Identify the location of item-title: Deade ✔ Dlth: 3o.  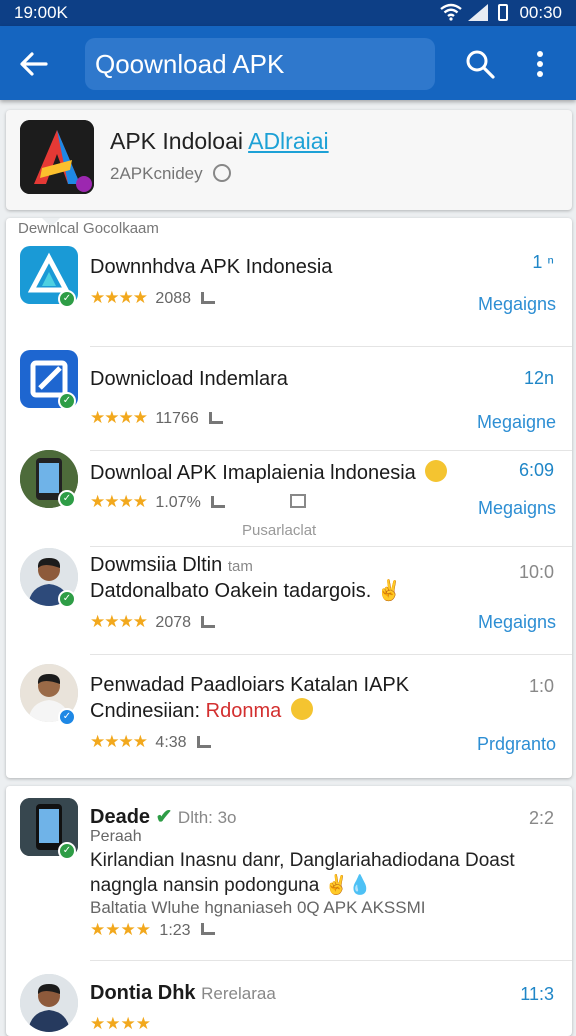
(163, 816).